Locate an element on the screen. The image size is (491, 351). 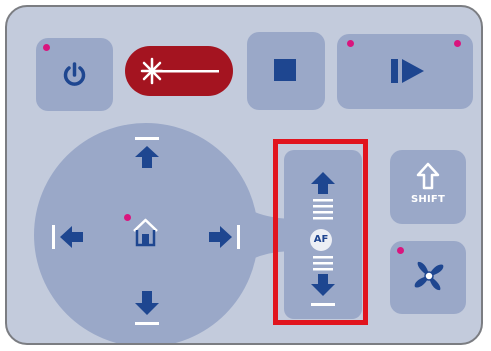
dpad-right-button is located at coordinates (222, 237).